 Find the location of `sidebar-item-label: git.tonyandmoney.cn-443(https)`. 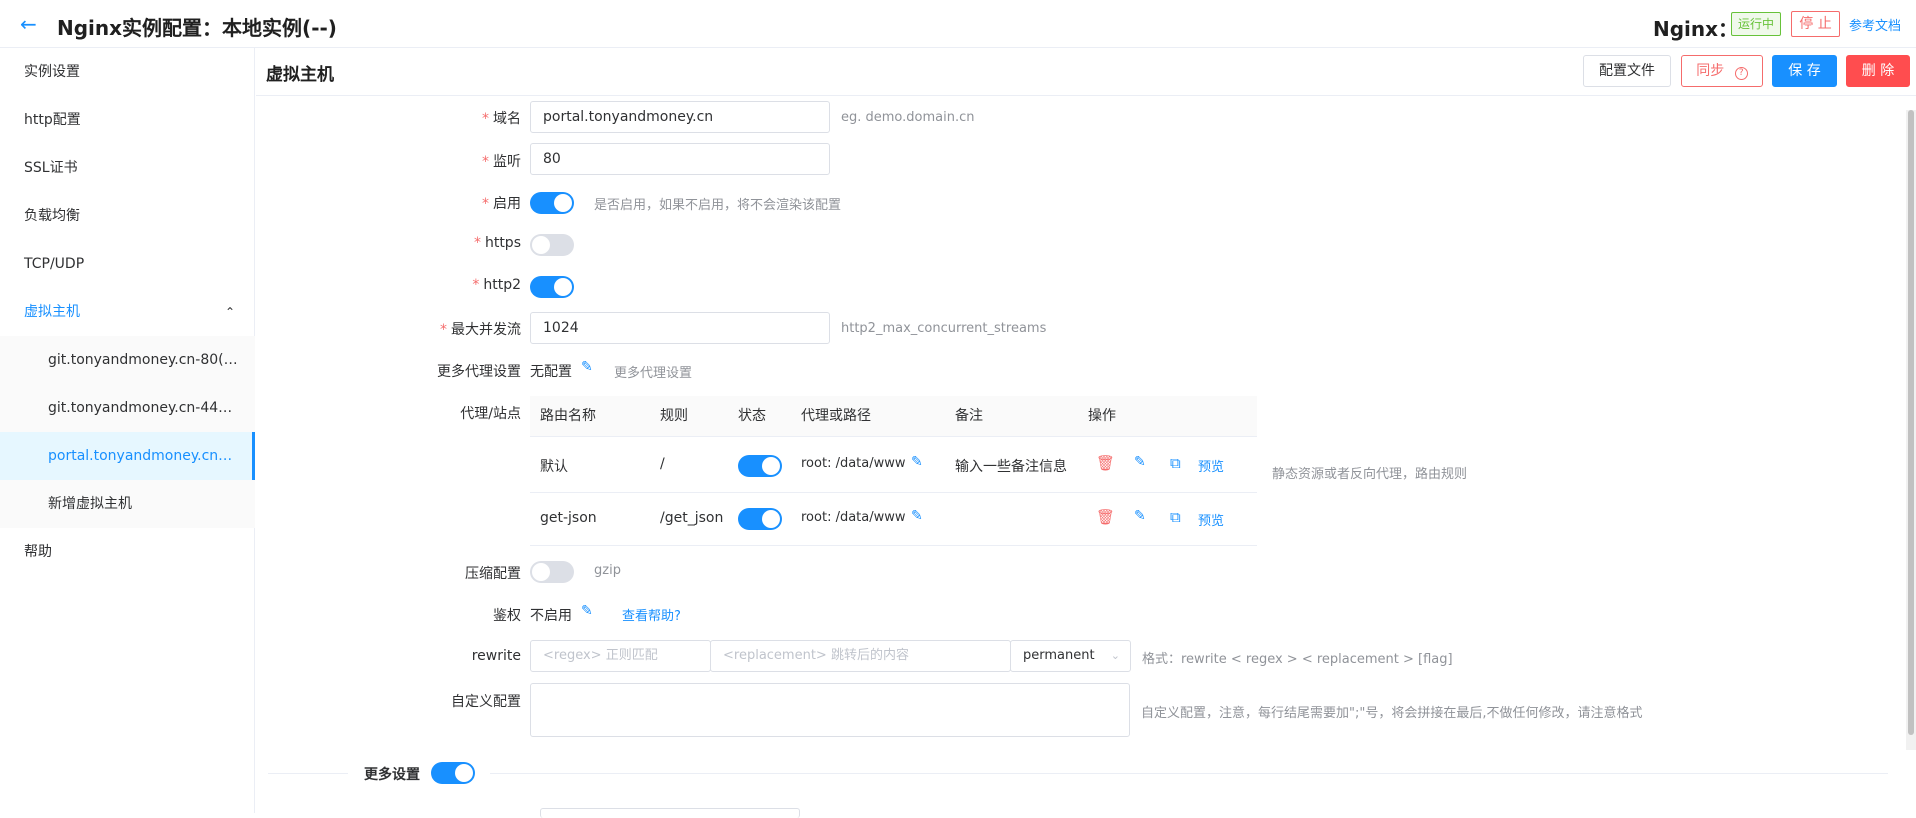

sidebar-item-label: git.tonyandmoney.cn-443(https) is located at coordinates (151, 408).